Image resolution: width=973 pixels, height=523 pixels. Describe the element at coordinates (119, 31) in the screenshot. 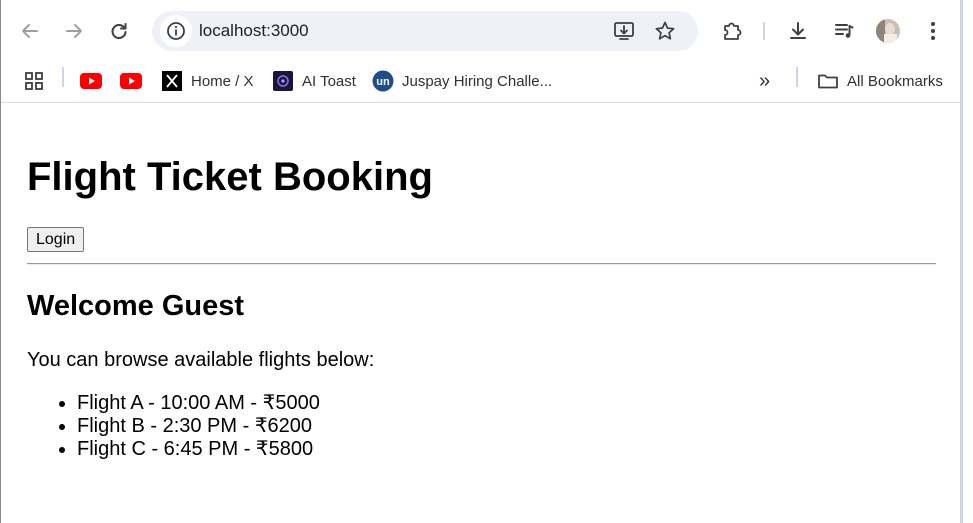

I see `reload-icon` at that location.